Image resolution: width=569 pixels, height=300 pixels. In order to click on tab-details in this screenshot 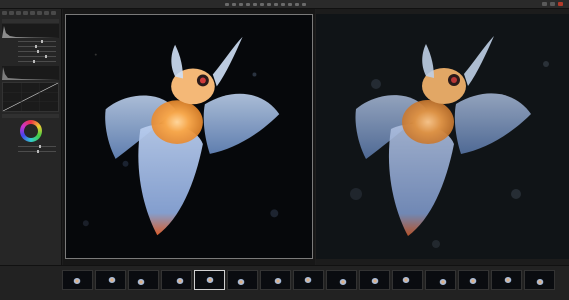, I will do `click(39, 13)`.